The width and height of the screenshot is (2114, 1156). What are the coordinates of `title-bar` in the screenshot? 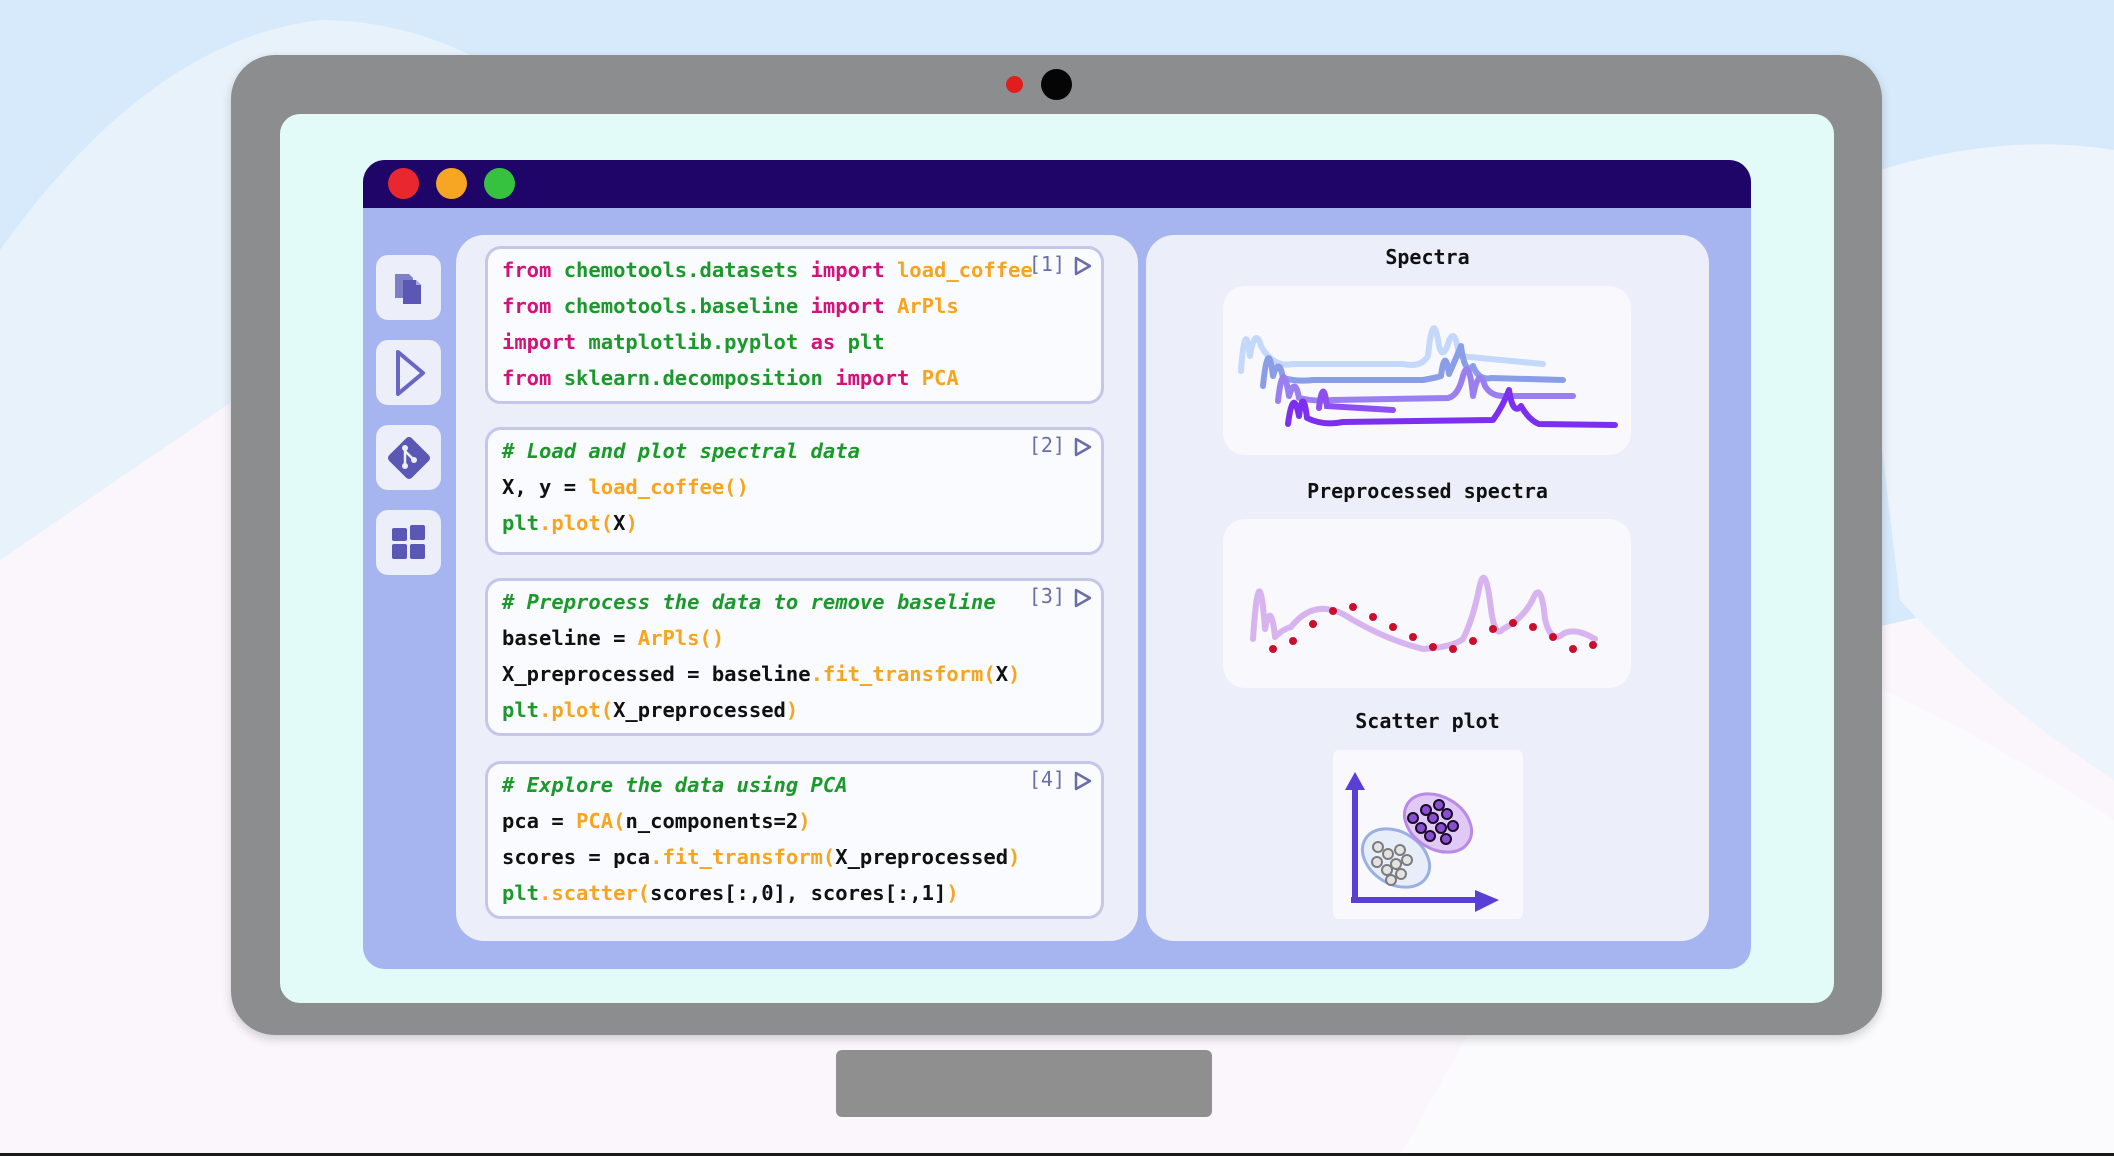 It's located at (1057, 184).